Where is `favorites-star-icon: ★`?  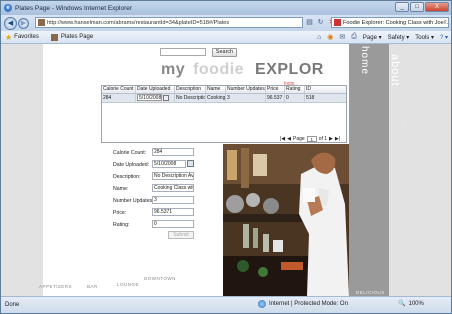
favorites-star-icon: ★ is located at coordinates (8, 37).